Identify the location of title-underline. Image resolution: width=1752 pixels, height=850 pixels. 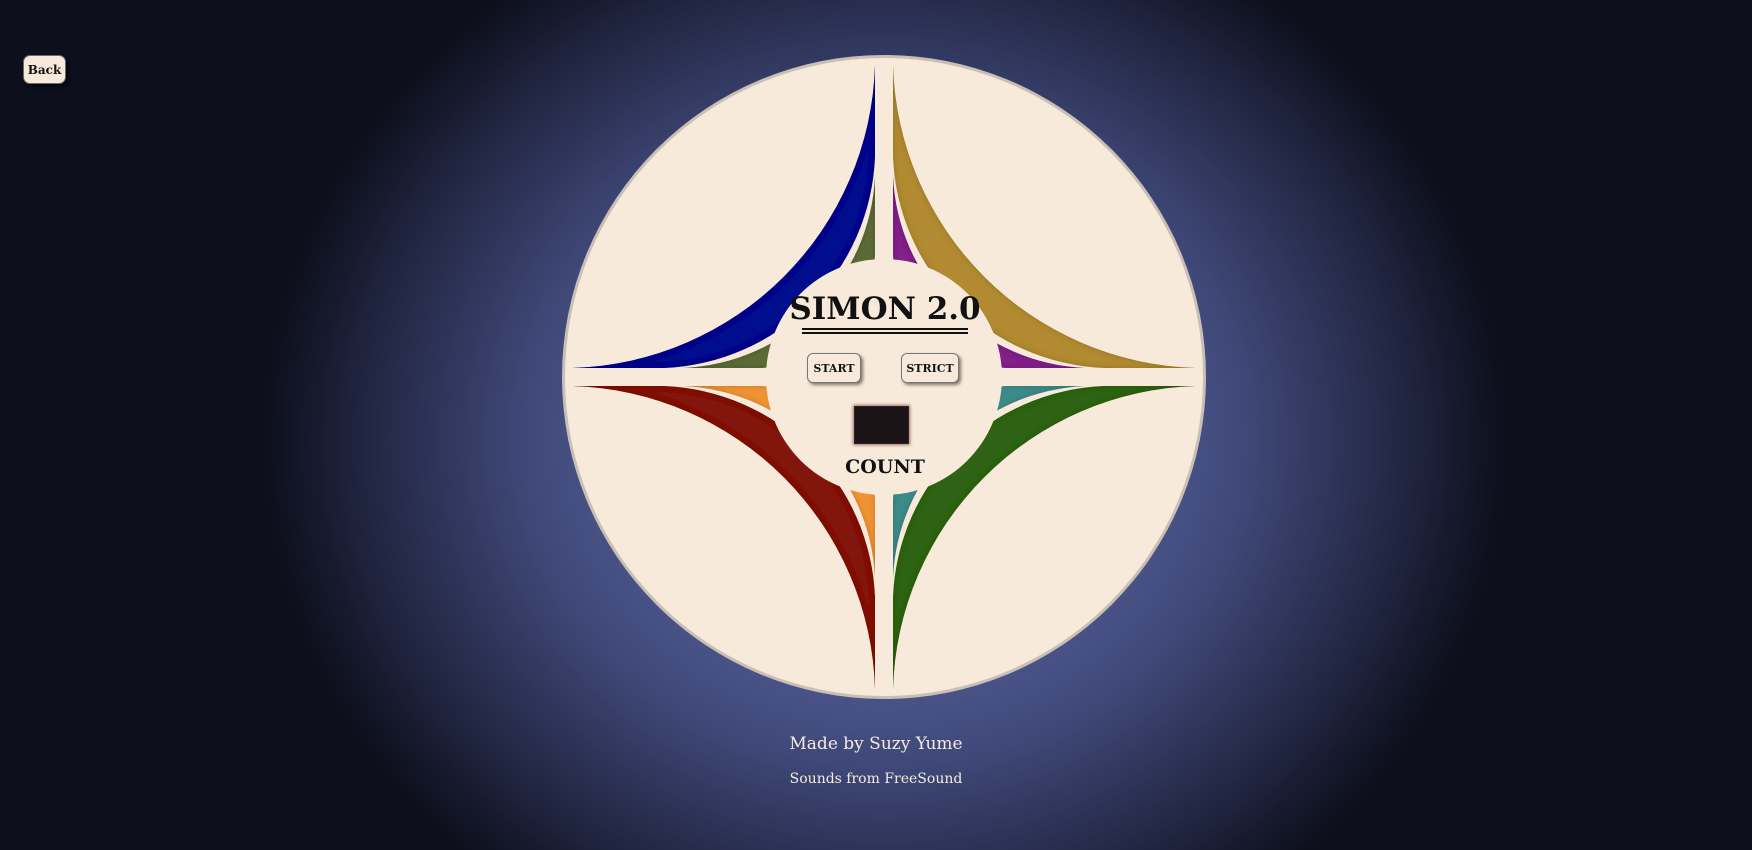
(885, 329).